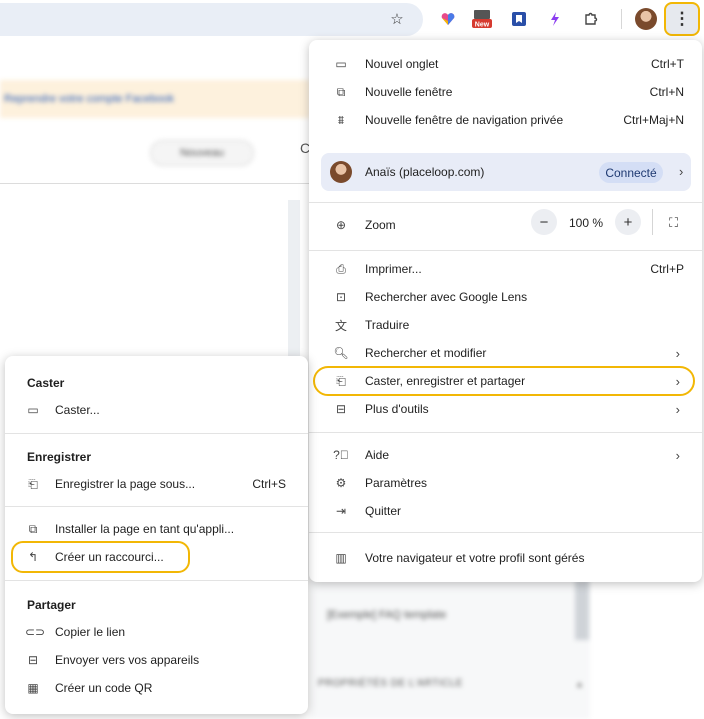  I want to click on section-heading-share: Partager, so click(51, 605).